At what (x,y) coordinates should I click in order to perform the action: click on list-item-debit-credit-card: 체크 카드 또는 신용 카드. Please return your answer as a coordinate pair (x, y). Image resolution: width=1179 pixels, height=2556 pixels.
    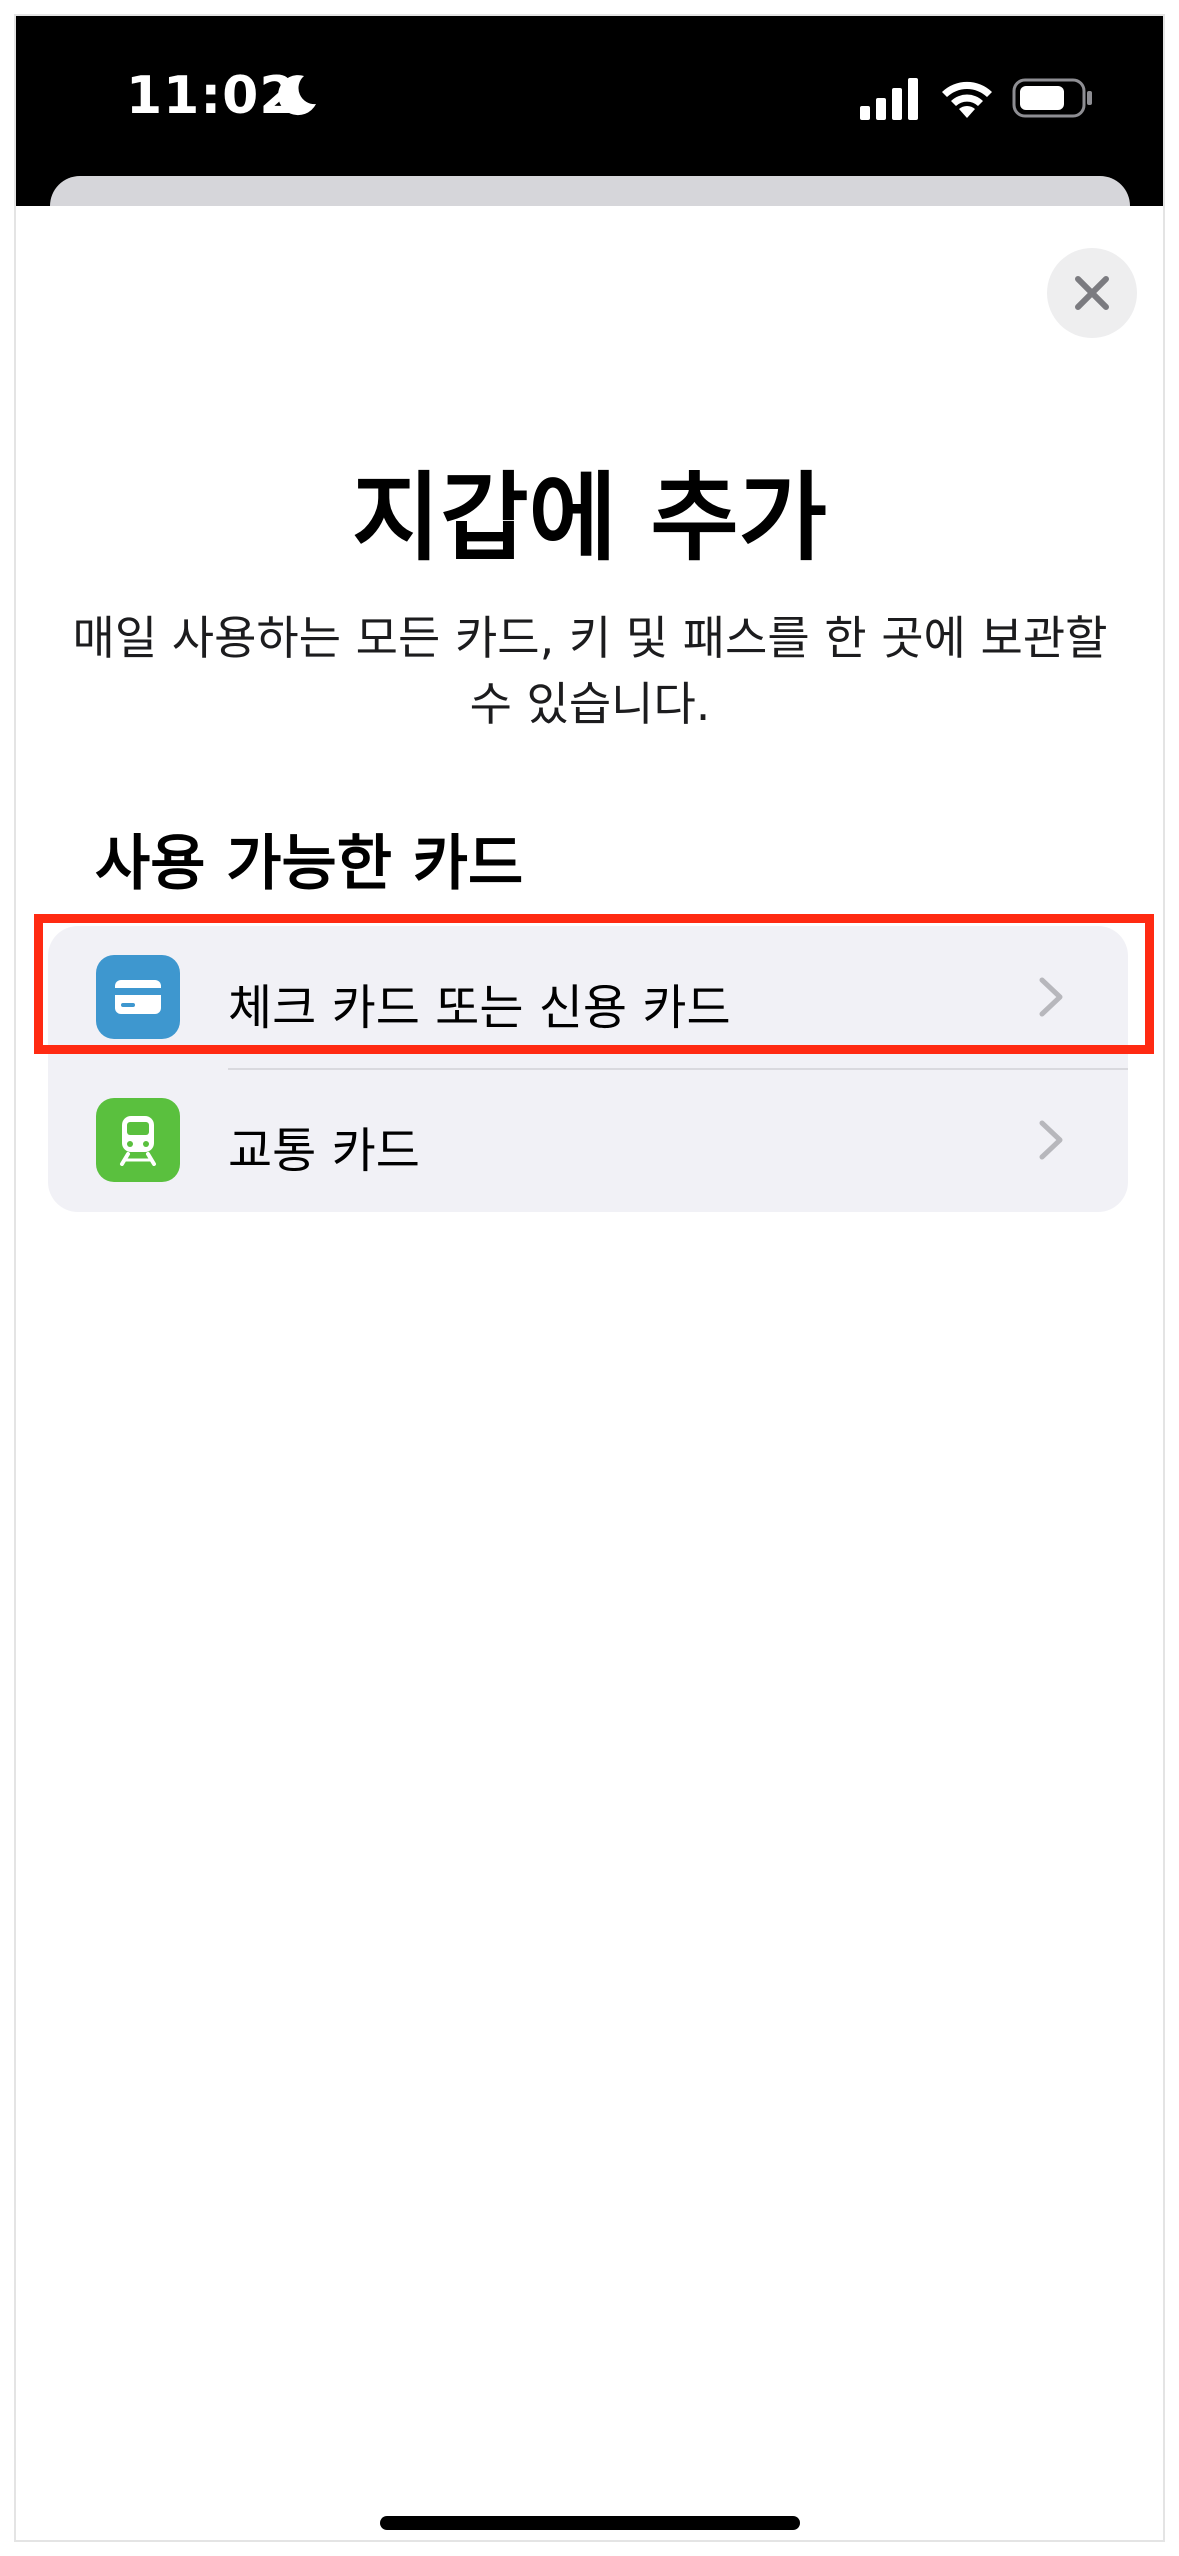
    Looking at the image, I should click on (588, 998).